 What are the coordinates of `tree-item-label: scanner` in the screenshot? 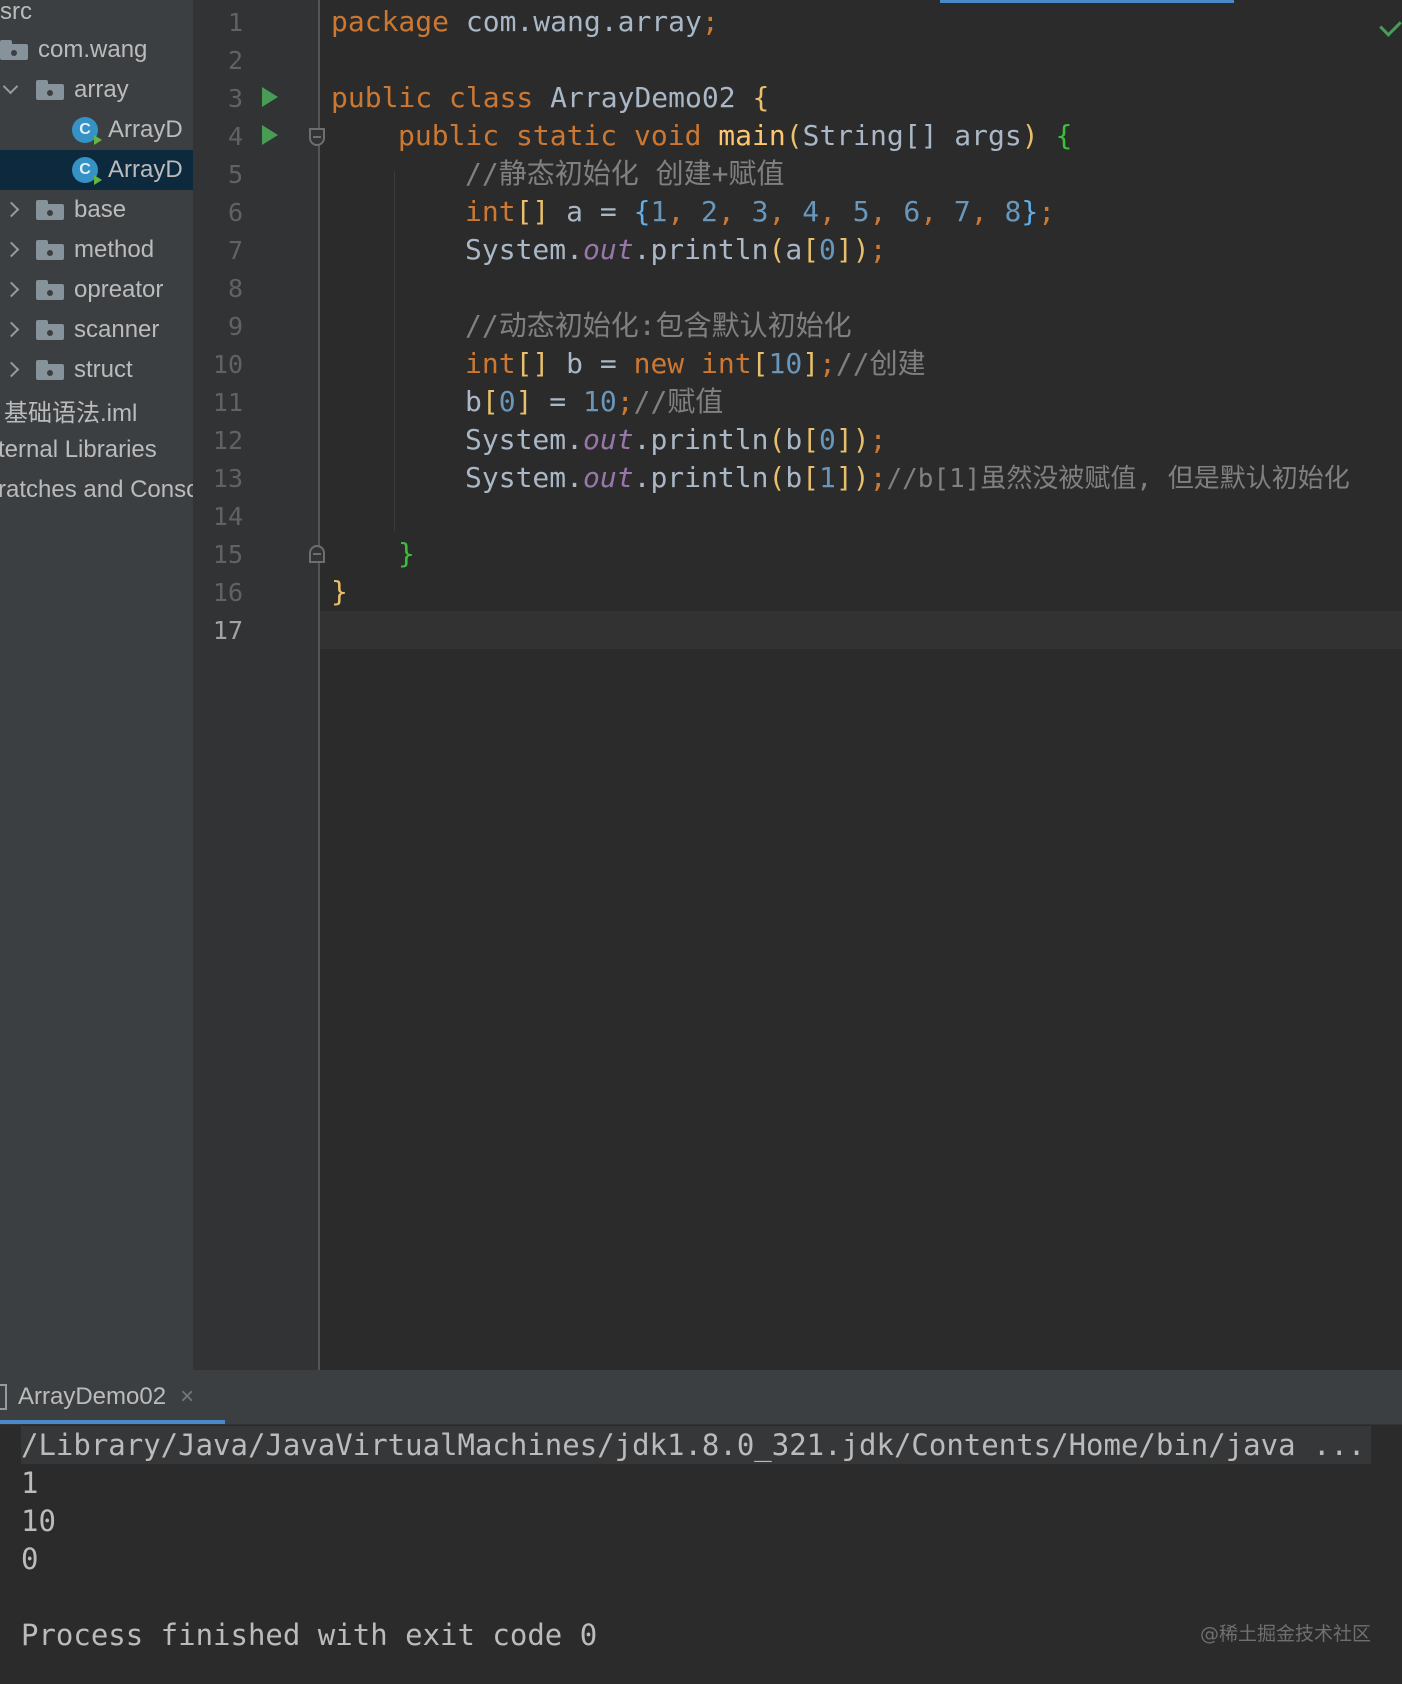 It's located at (117, 329).